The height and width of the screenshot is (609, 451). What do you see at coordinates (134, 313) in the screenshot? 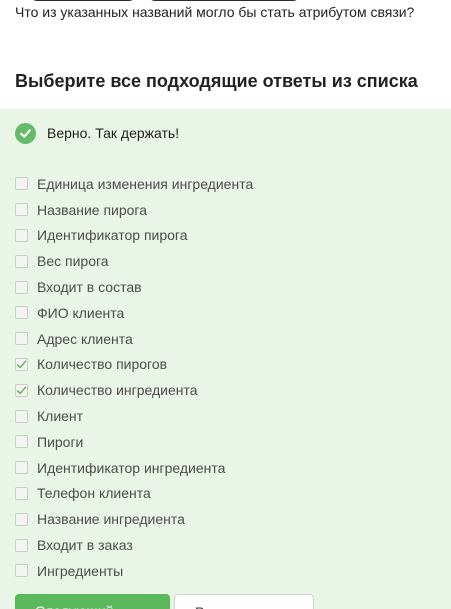
I see `answer-option: ФИО клиента` at bounding box center [134, 313].